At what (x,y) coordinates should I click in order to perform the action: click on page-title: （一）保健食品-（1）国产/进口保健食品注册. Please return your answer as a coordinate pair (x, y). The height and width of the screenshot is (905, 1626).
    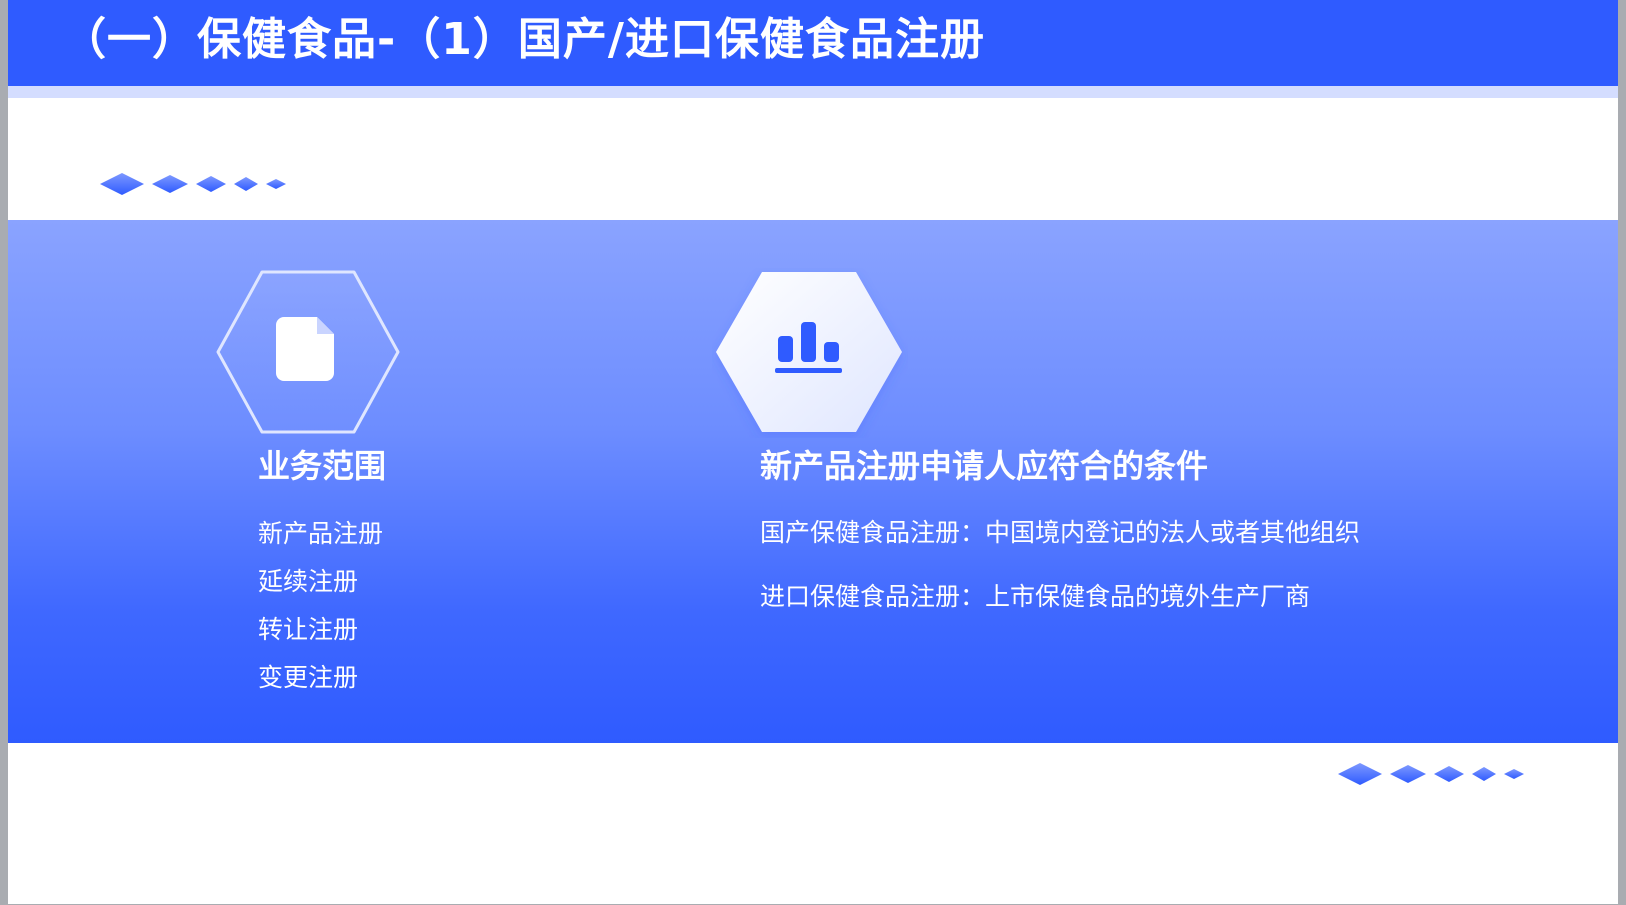
    Looking at the image, I should click on (523, 39).